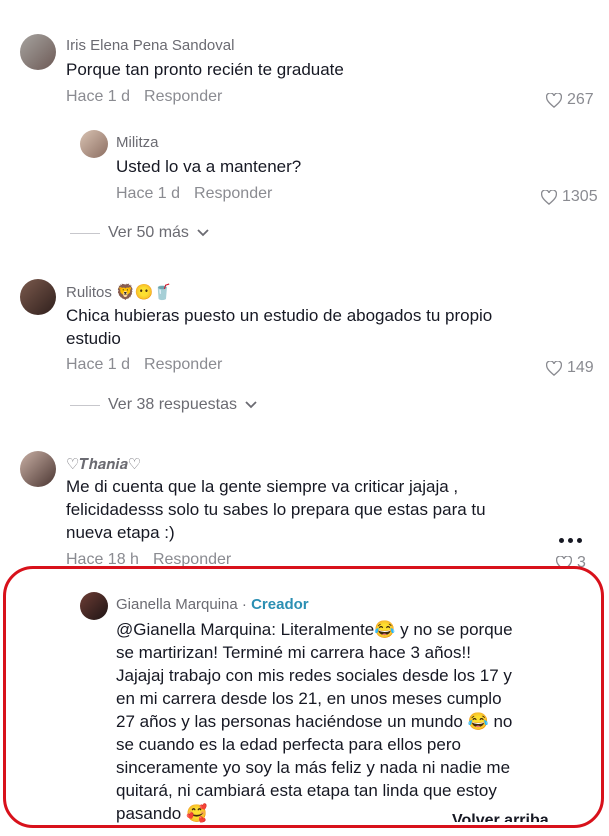  I want to click on view-more-replies: Ver 50 más, so click(139, 233).